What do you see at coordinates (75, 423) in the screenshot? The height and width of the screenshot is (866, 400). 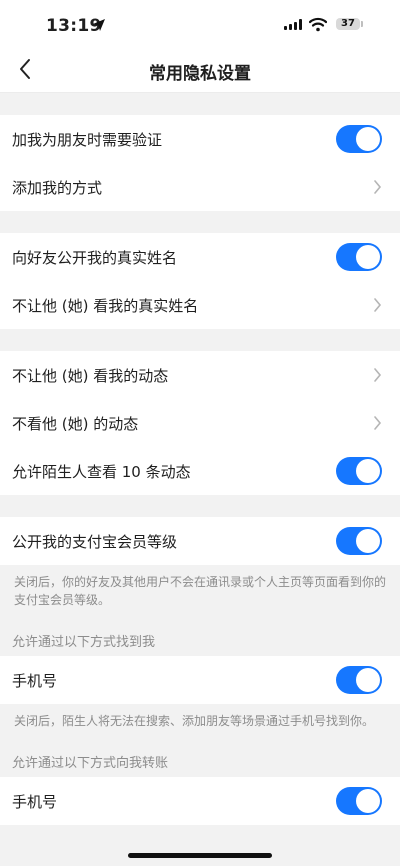 I see `row-label: 不看他 (她) 的动态` at bounding box center [75, 423].